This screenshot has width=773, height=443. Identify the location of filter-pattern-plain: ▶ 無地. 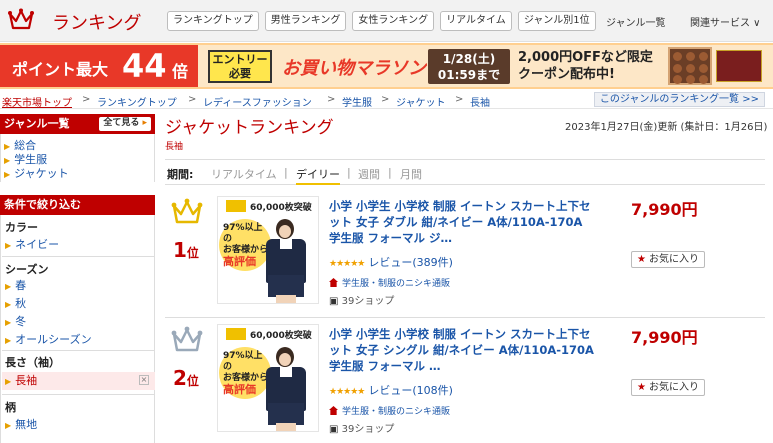
(21, 424).